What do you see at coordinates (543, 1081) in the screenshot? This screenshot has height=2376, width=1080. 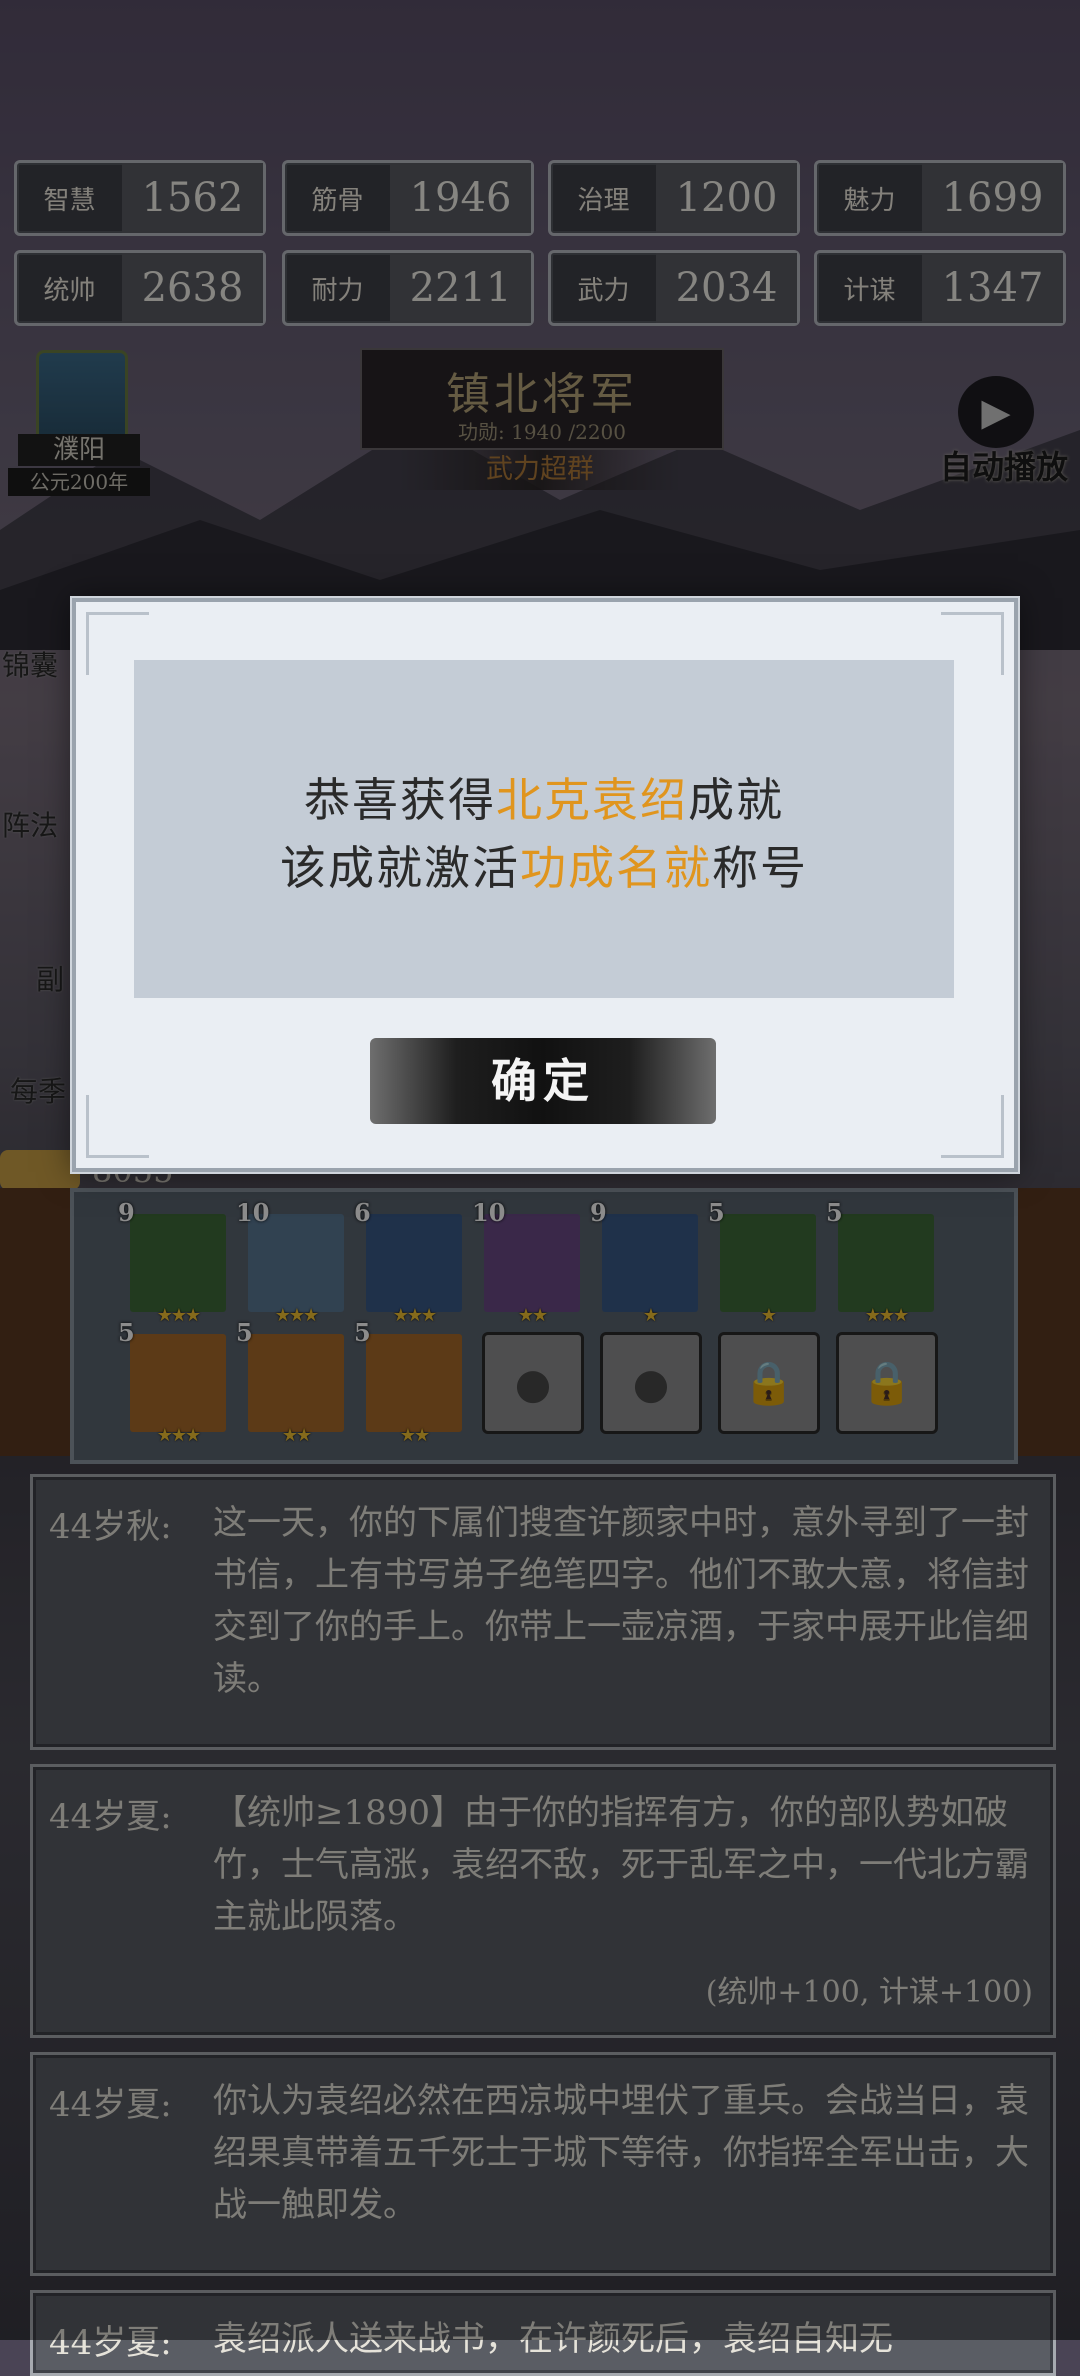 I see `confirm-button: 确定` at bounding box center [543, 1081].